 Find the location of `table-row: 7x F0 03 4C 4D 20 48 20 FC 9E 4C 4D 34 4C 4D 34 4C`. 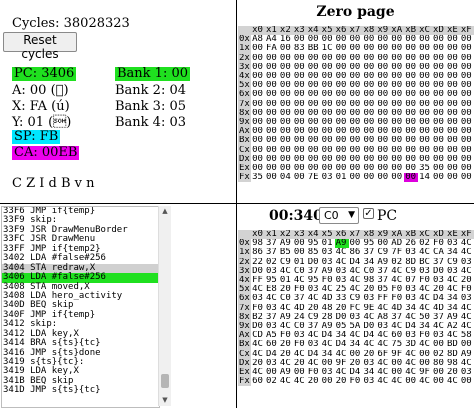

table-row: 7x F0 03 4C 4D 20 48 20 FC 9E 4C 4D 34 4C 4D 34 4C is located at coordinates (356, 308).